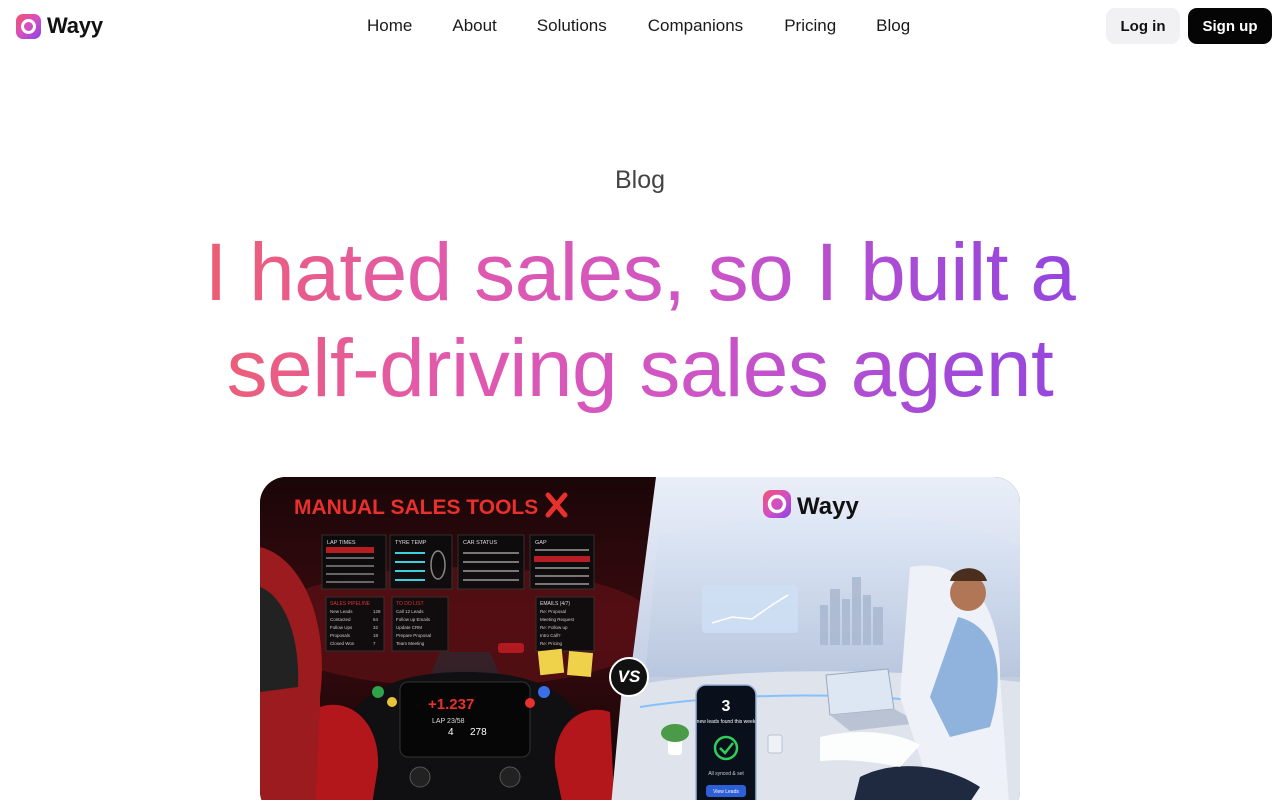 The height and width of the screenshot is (800, 1280). What do you see at coordinates (354, 562) in the screenshot?
I see `lap-times-panel: LAP TIMES` at bounding box center [354, 562].